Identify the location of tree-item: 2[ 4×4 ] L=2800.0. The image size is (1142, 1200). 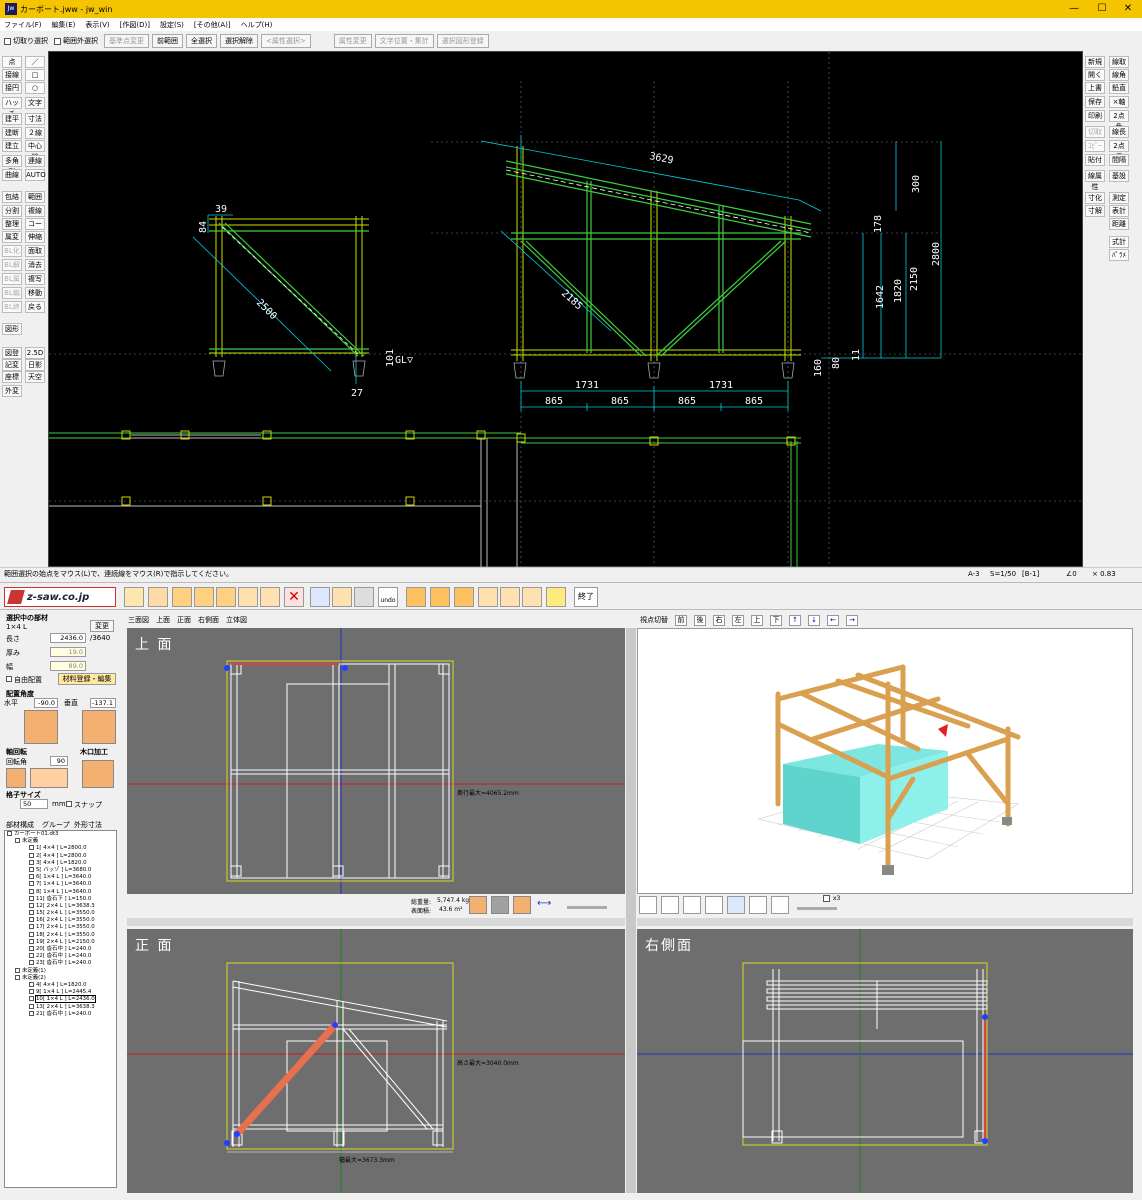
(60, 856).